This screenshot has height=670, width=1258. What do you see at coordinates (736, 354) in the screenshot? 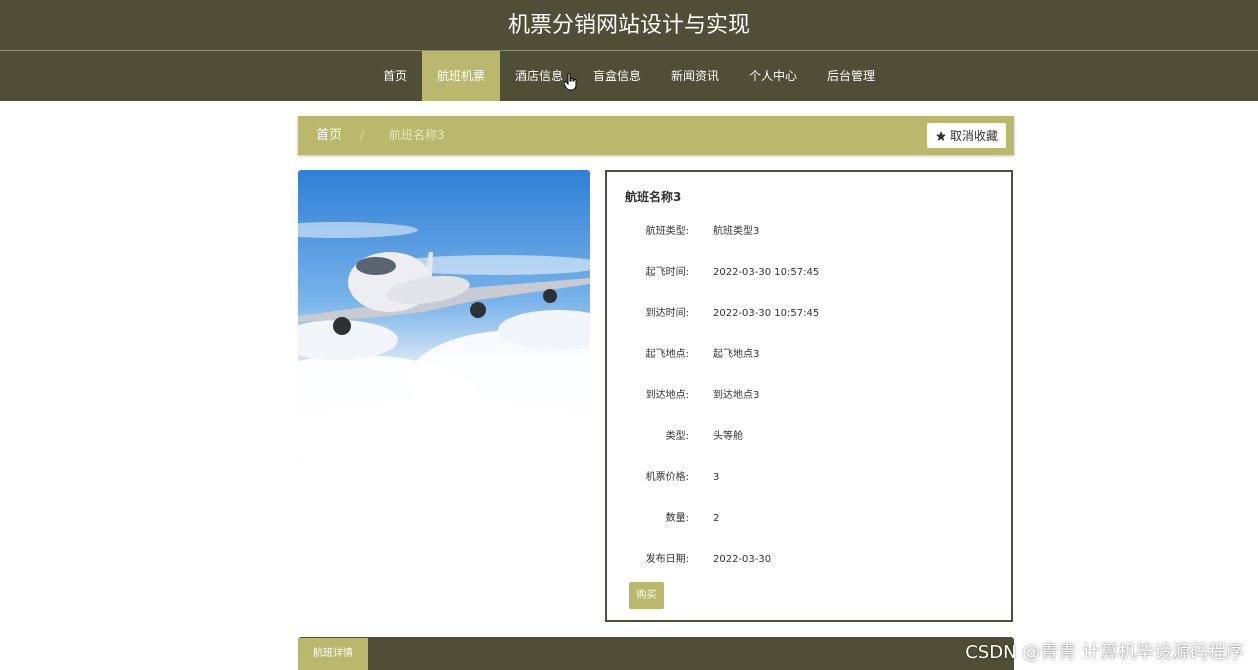
I see `detail-value: 起飞地点3` at bounding box center [736, 354].